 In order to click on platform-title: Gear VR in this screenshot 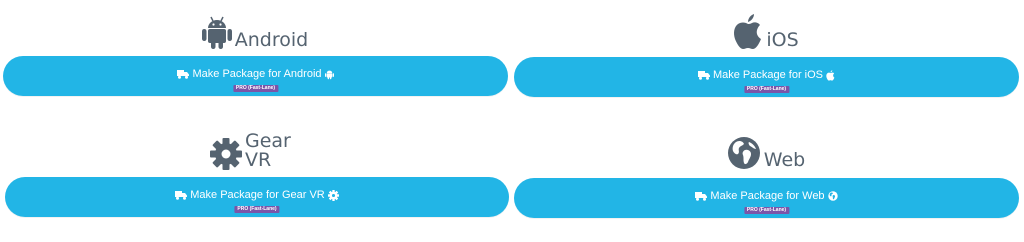, I will do `click(268, 150)`.